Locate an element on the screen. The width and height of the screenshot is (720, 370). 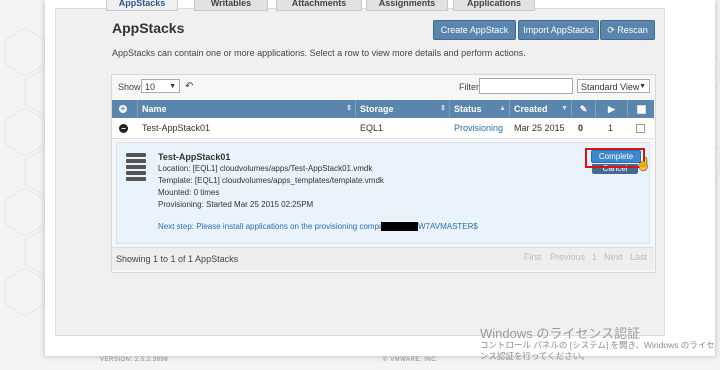
play-icon: ▶ is located at coordinates (611, 109).